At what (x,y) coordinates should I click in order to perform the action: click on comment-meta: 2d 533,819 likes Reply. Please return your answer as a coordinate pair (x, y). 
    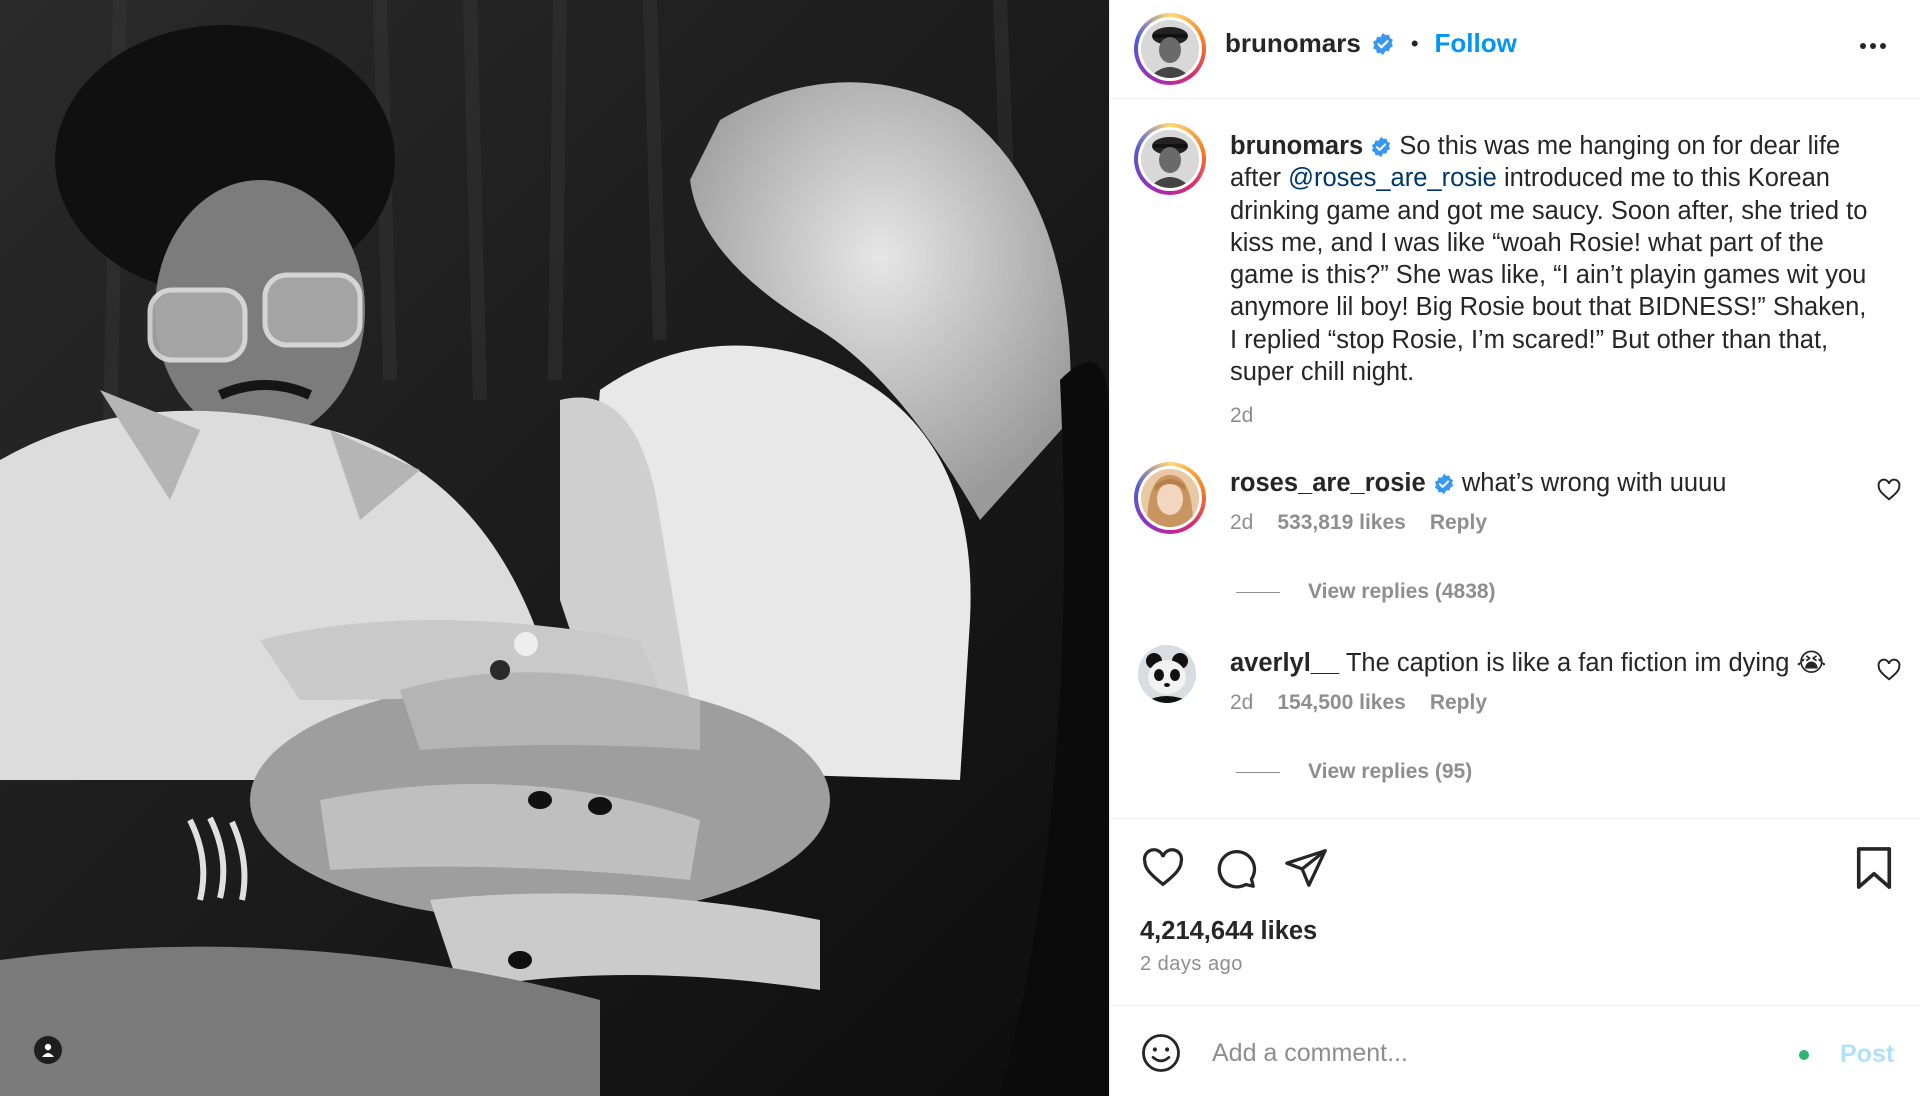
    Looking at the image, I should click on (1358, 523).